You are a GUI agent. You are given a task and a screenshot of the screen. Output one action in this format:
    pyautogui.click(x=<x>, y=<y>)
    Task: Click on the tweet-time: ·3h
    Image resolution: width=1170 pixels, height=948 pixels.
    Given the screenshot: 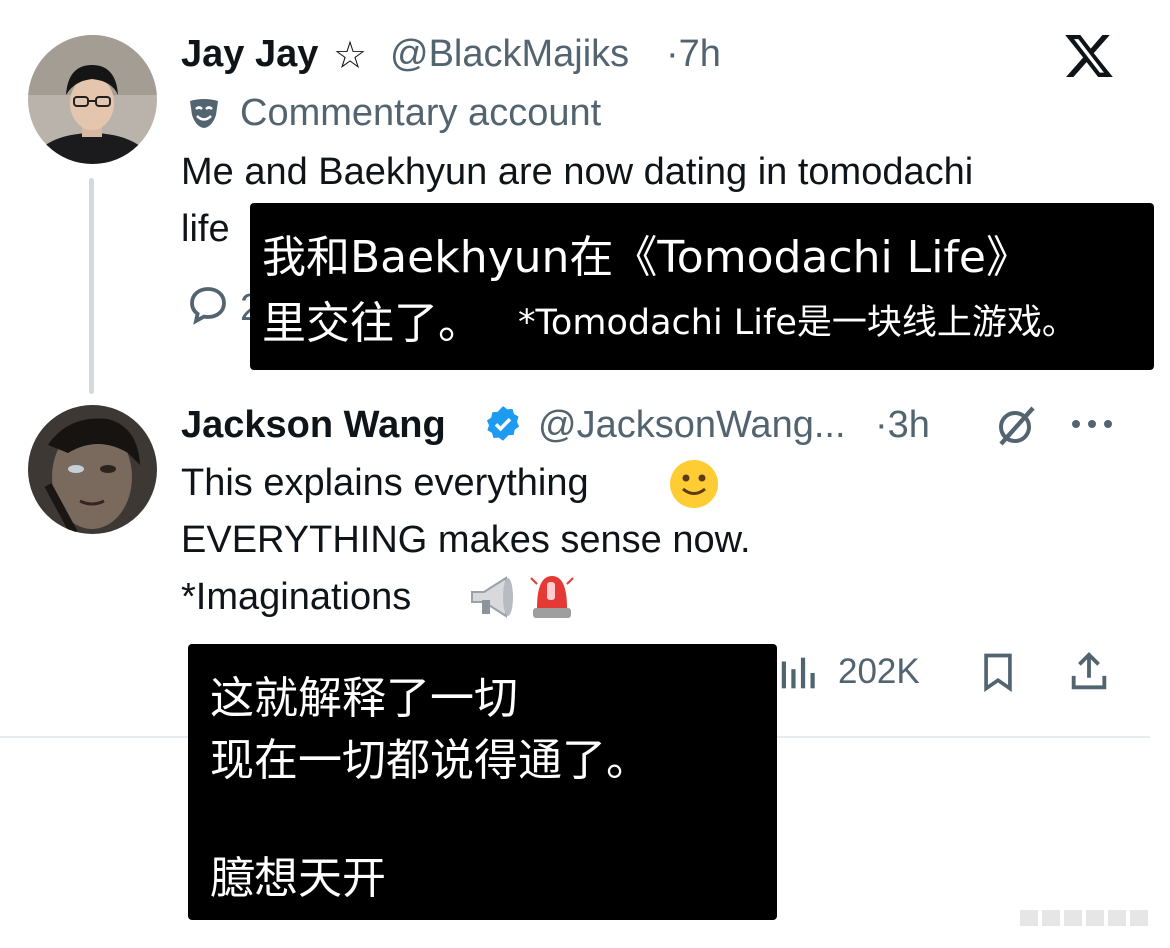 What is the action you would take?
    pyautogui.click(x=902, y=425)
    